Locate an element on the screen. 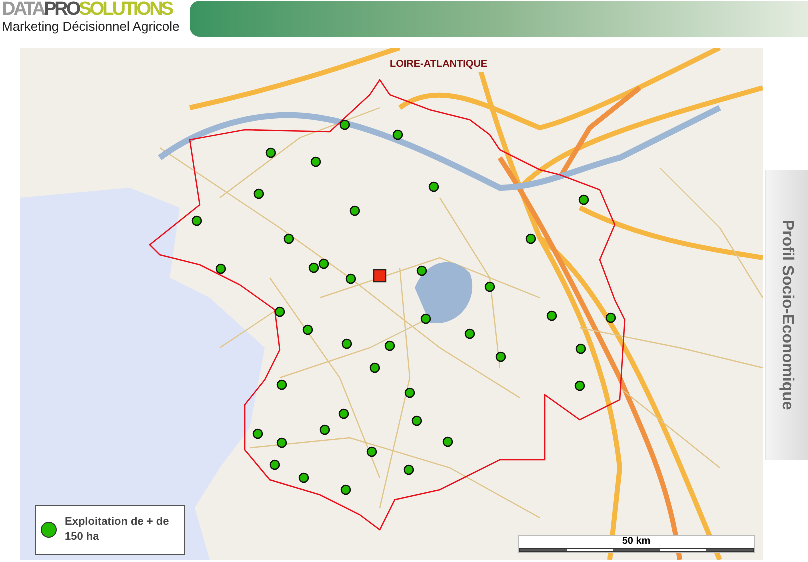 The height and width of the screenshot is (562, 808). logo-text: DATA is located at coordinates (23, 9).